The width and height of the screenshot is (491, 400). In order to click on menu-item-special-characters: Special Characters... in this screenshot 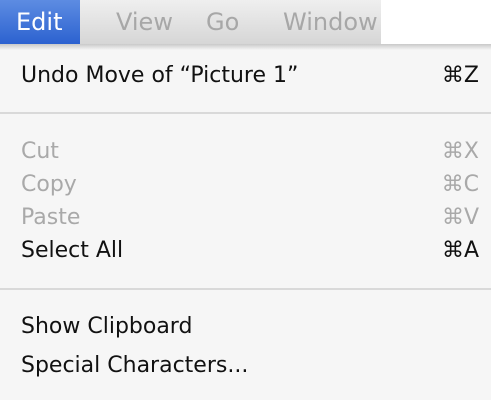, I will do `click(245, 366)`.